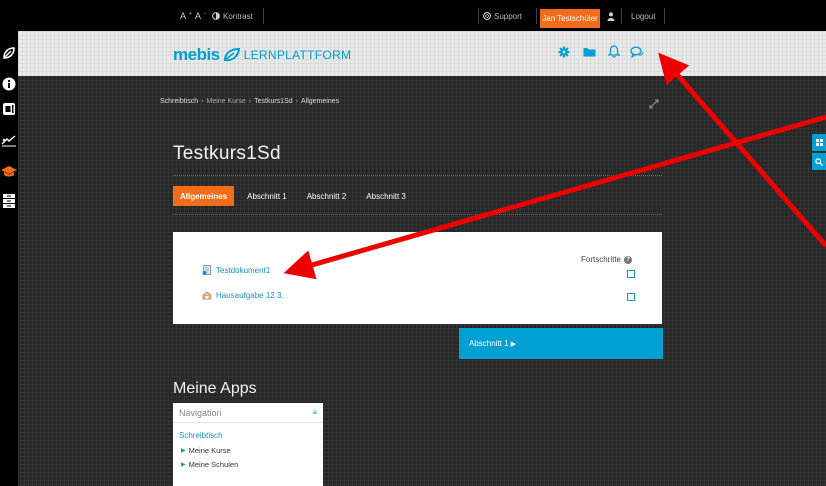  What do you see at coordinates (213, 464) in the screenshot?
I see `nav-item-label: Meine Schulen` at bounding box center [213, 464].